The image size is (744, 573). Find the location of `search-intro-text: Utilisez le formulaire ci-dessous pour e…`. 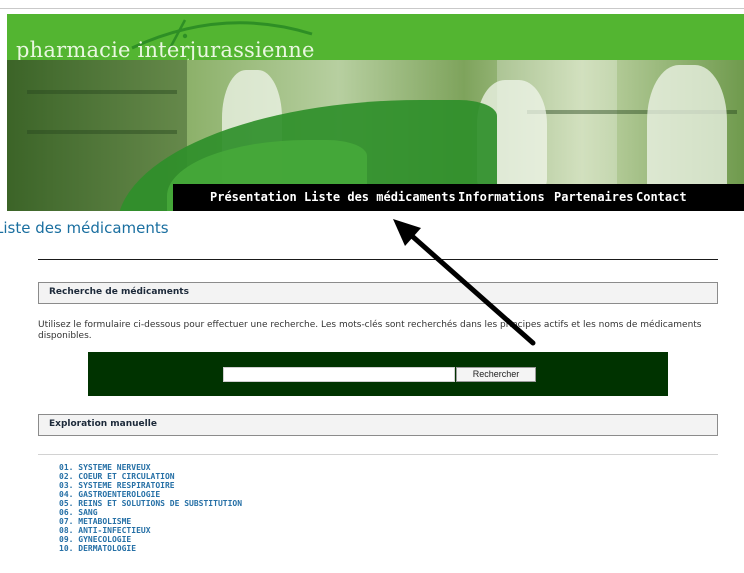

search-intro-text: Utilisez le formulaire ci-dessous pour e… is located at coordinates (370, 330).